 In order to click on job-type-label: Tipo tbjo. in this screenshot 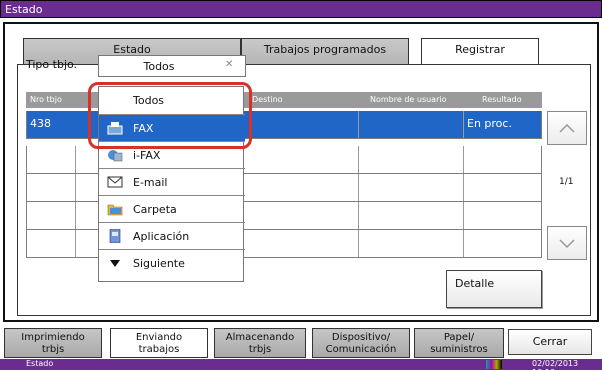, I will do `click(52, 64)`.